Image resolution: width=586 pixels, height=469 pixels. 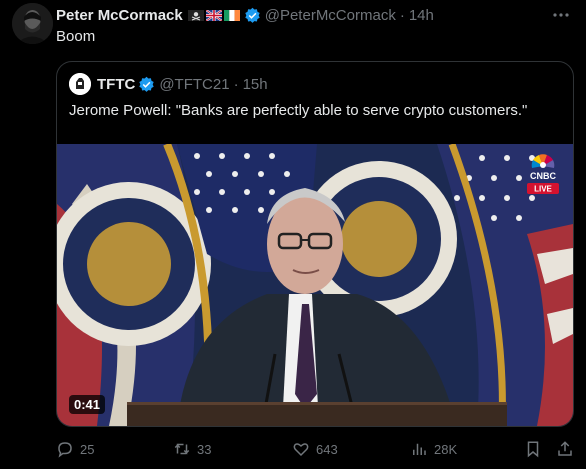 I want to click on reply-button: 25, so click(x=75, y=449).